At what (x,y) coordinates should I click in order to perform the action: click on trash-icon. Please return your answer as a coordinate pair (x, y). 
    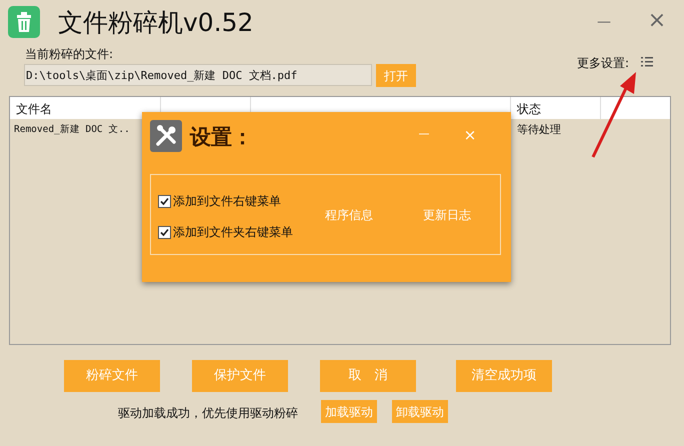
    Looking at the image, I should click on (24, 22).